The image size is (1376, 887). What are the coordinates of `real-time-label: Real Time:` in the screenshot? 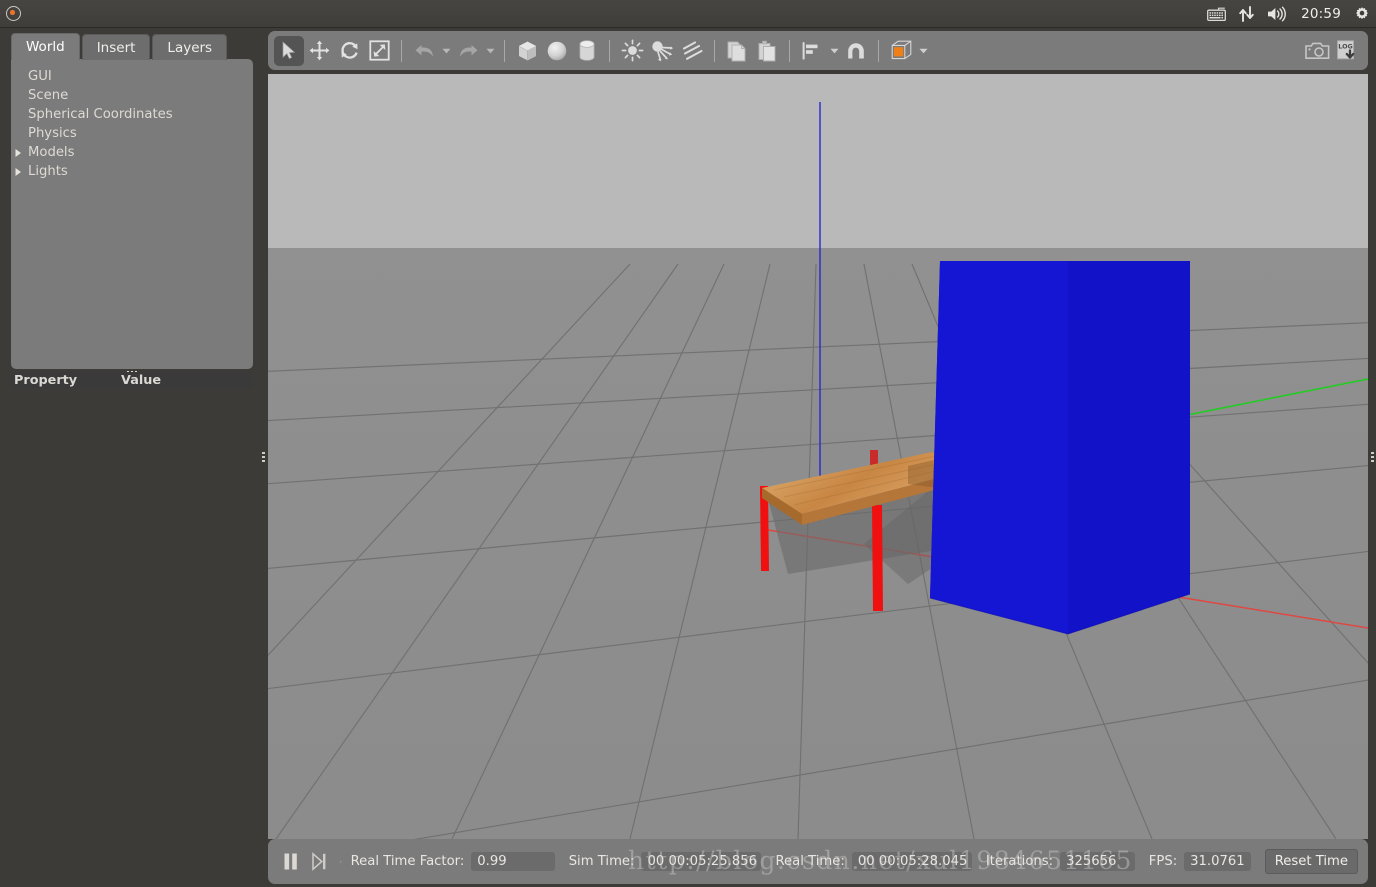 It's located at (810, 861).